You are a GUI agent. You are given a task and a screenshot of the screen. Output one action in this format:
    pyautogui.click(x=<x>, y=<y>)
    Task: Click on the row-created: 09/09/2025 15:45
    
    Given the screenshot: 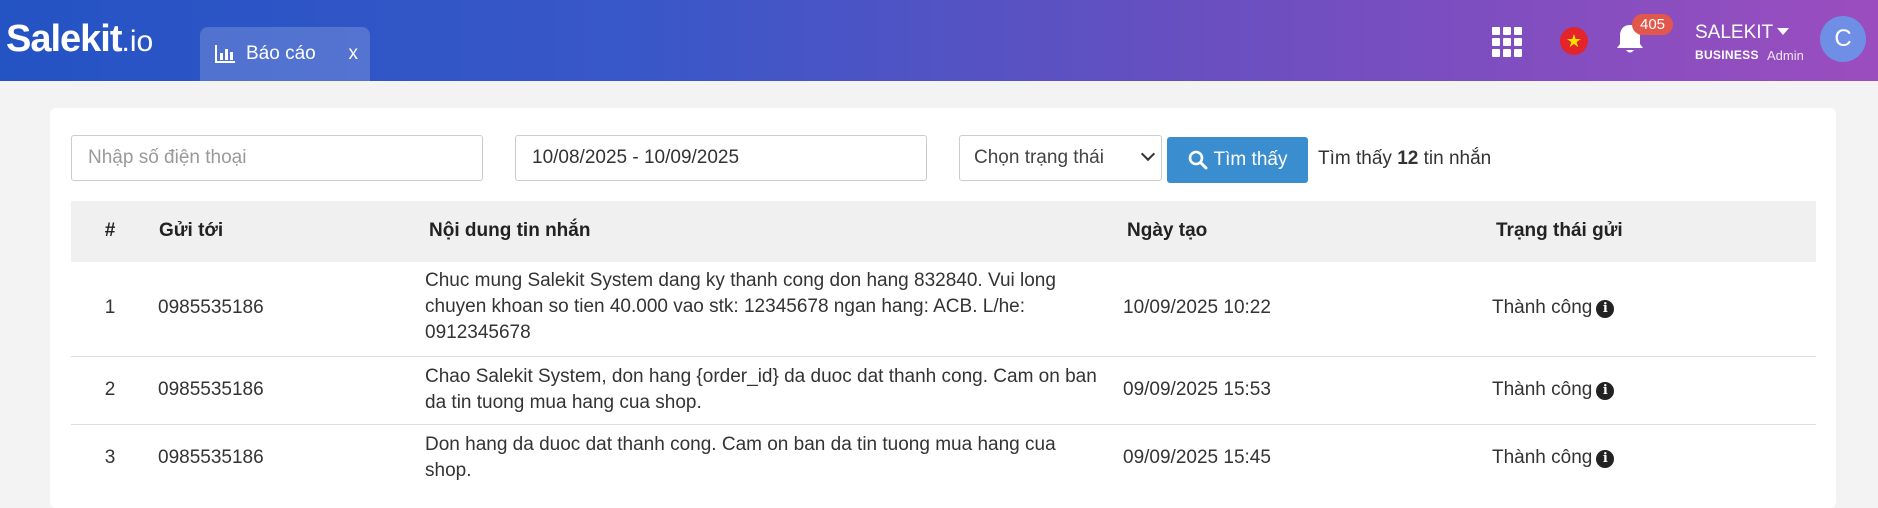 What is the action you would take?
    pyautogui.click(x=1197, y=457)
    